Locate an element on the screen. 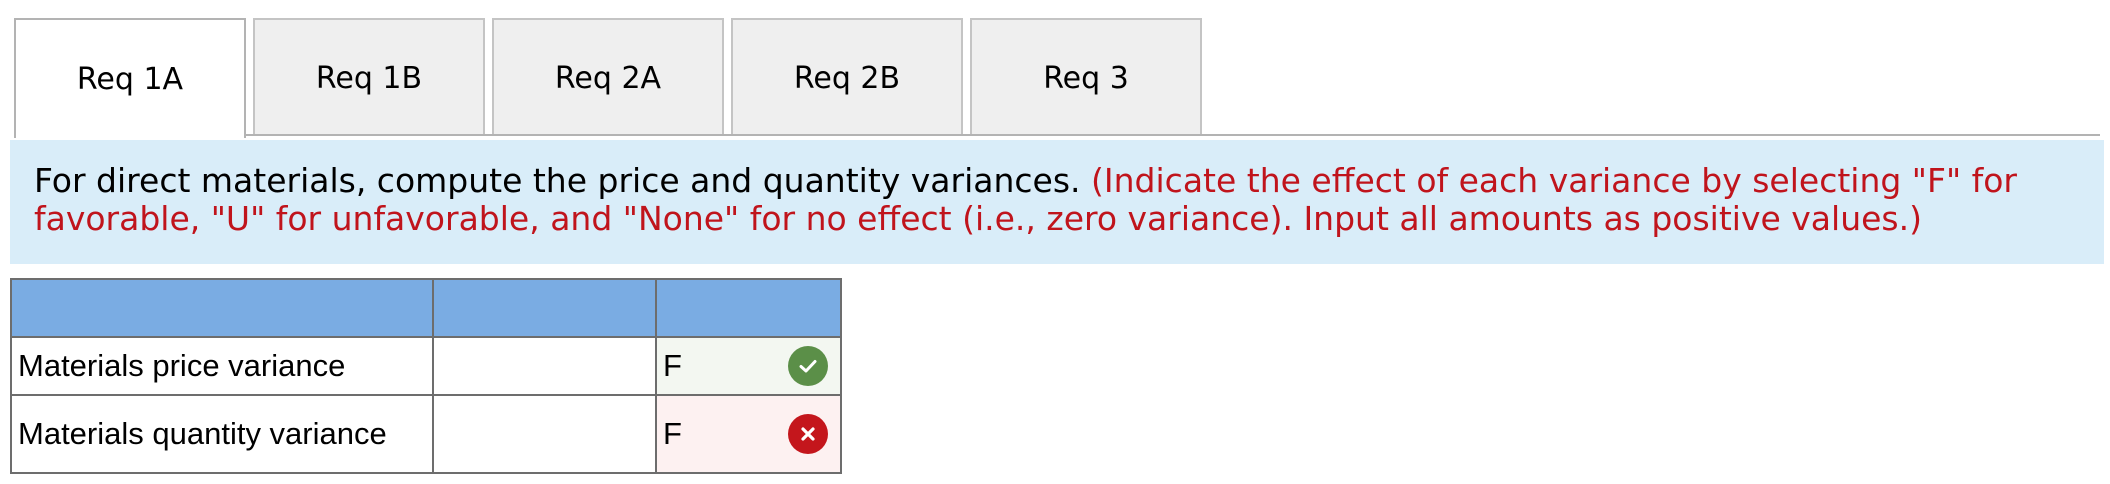 This screenshot has width=2110, height=484. table-row: Materials quantity variance F is located at coordinates (426, 434).